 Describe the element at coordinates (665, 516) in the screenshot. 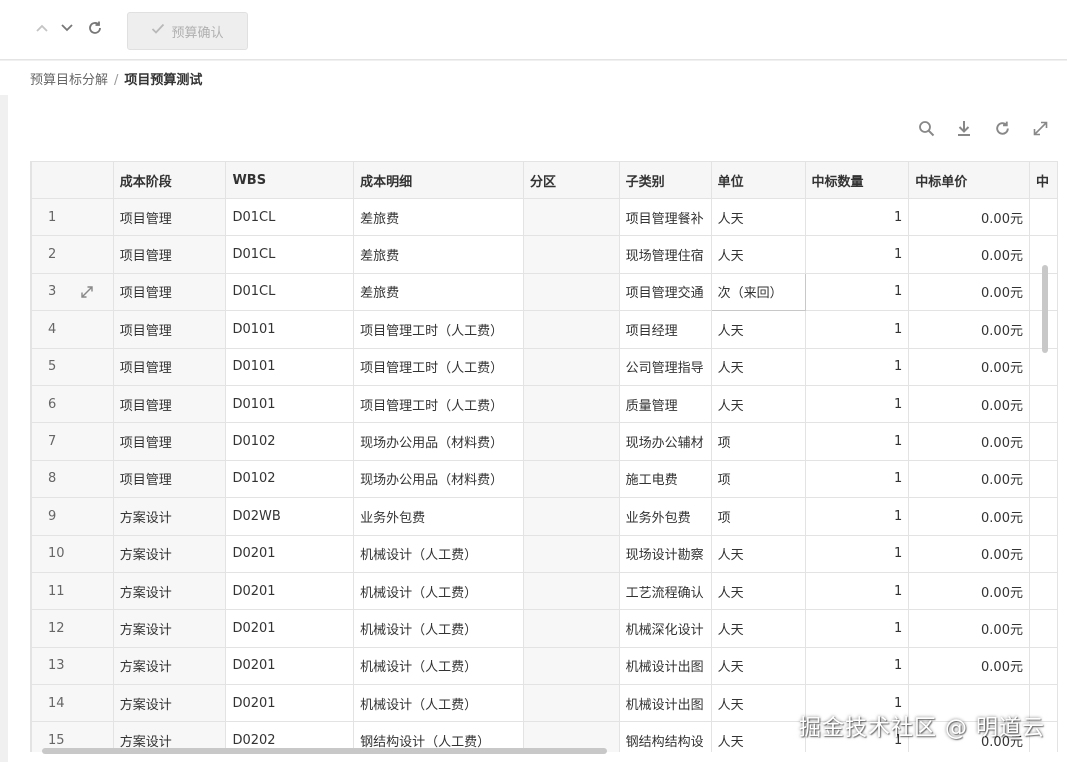

I see `cell-sub: 业务外包费` at that location.